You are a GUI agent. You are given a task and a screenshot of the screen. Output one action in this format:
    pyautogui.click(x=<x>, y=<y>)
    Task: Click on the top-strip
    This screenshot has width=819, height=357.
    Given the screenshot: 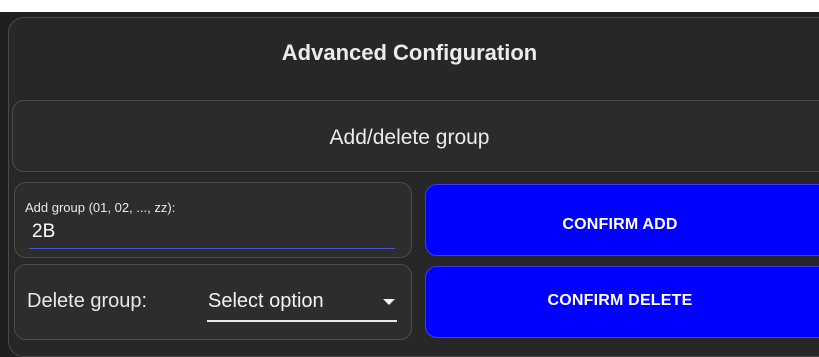 What is the action you would take?
    pyautogui.click(x=409, y=6)
    